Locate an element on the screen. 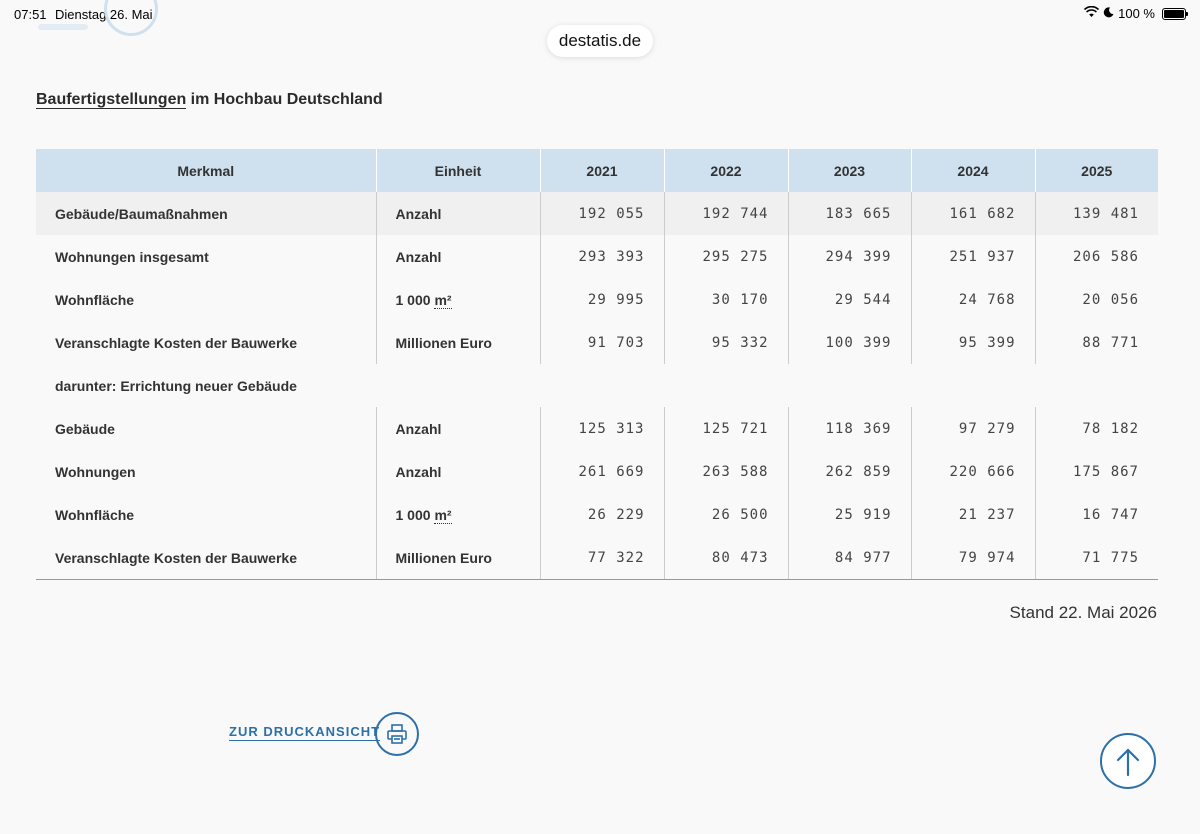 The height and width of the screenshot is (834, 1200). header-2022: 2022 is located at coordinates (726, 170).